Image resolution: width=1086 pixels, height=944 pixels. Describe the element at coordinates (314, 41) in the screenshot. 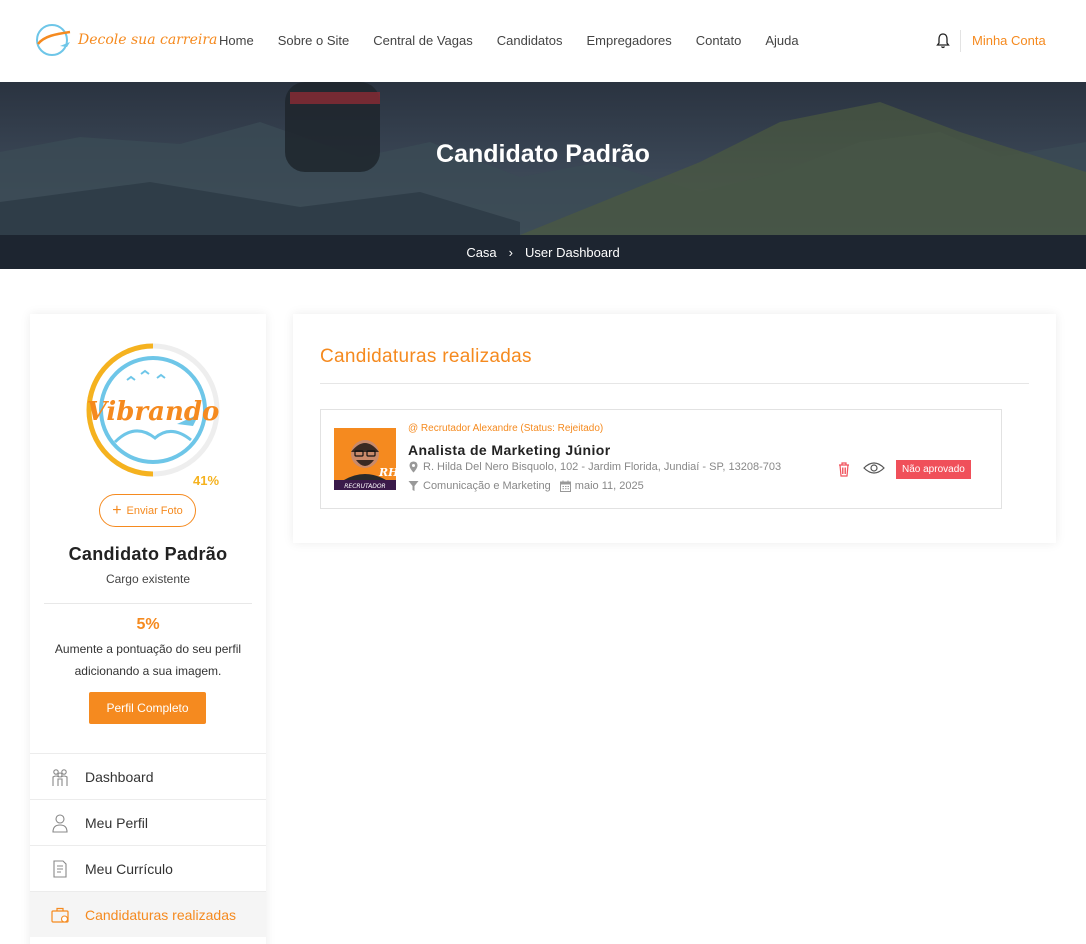

I see `nav-about: Sobre o Site` at that location.